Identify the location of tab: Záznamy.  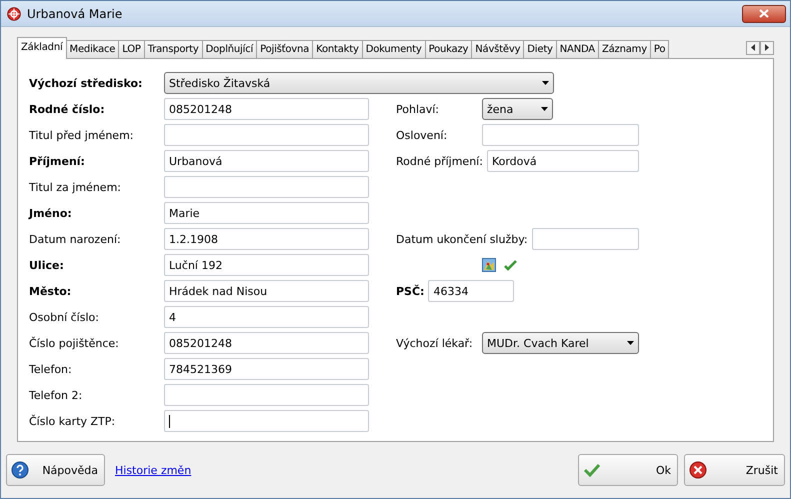
(624, 49).